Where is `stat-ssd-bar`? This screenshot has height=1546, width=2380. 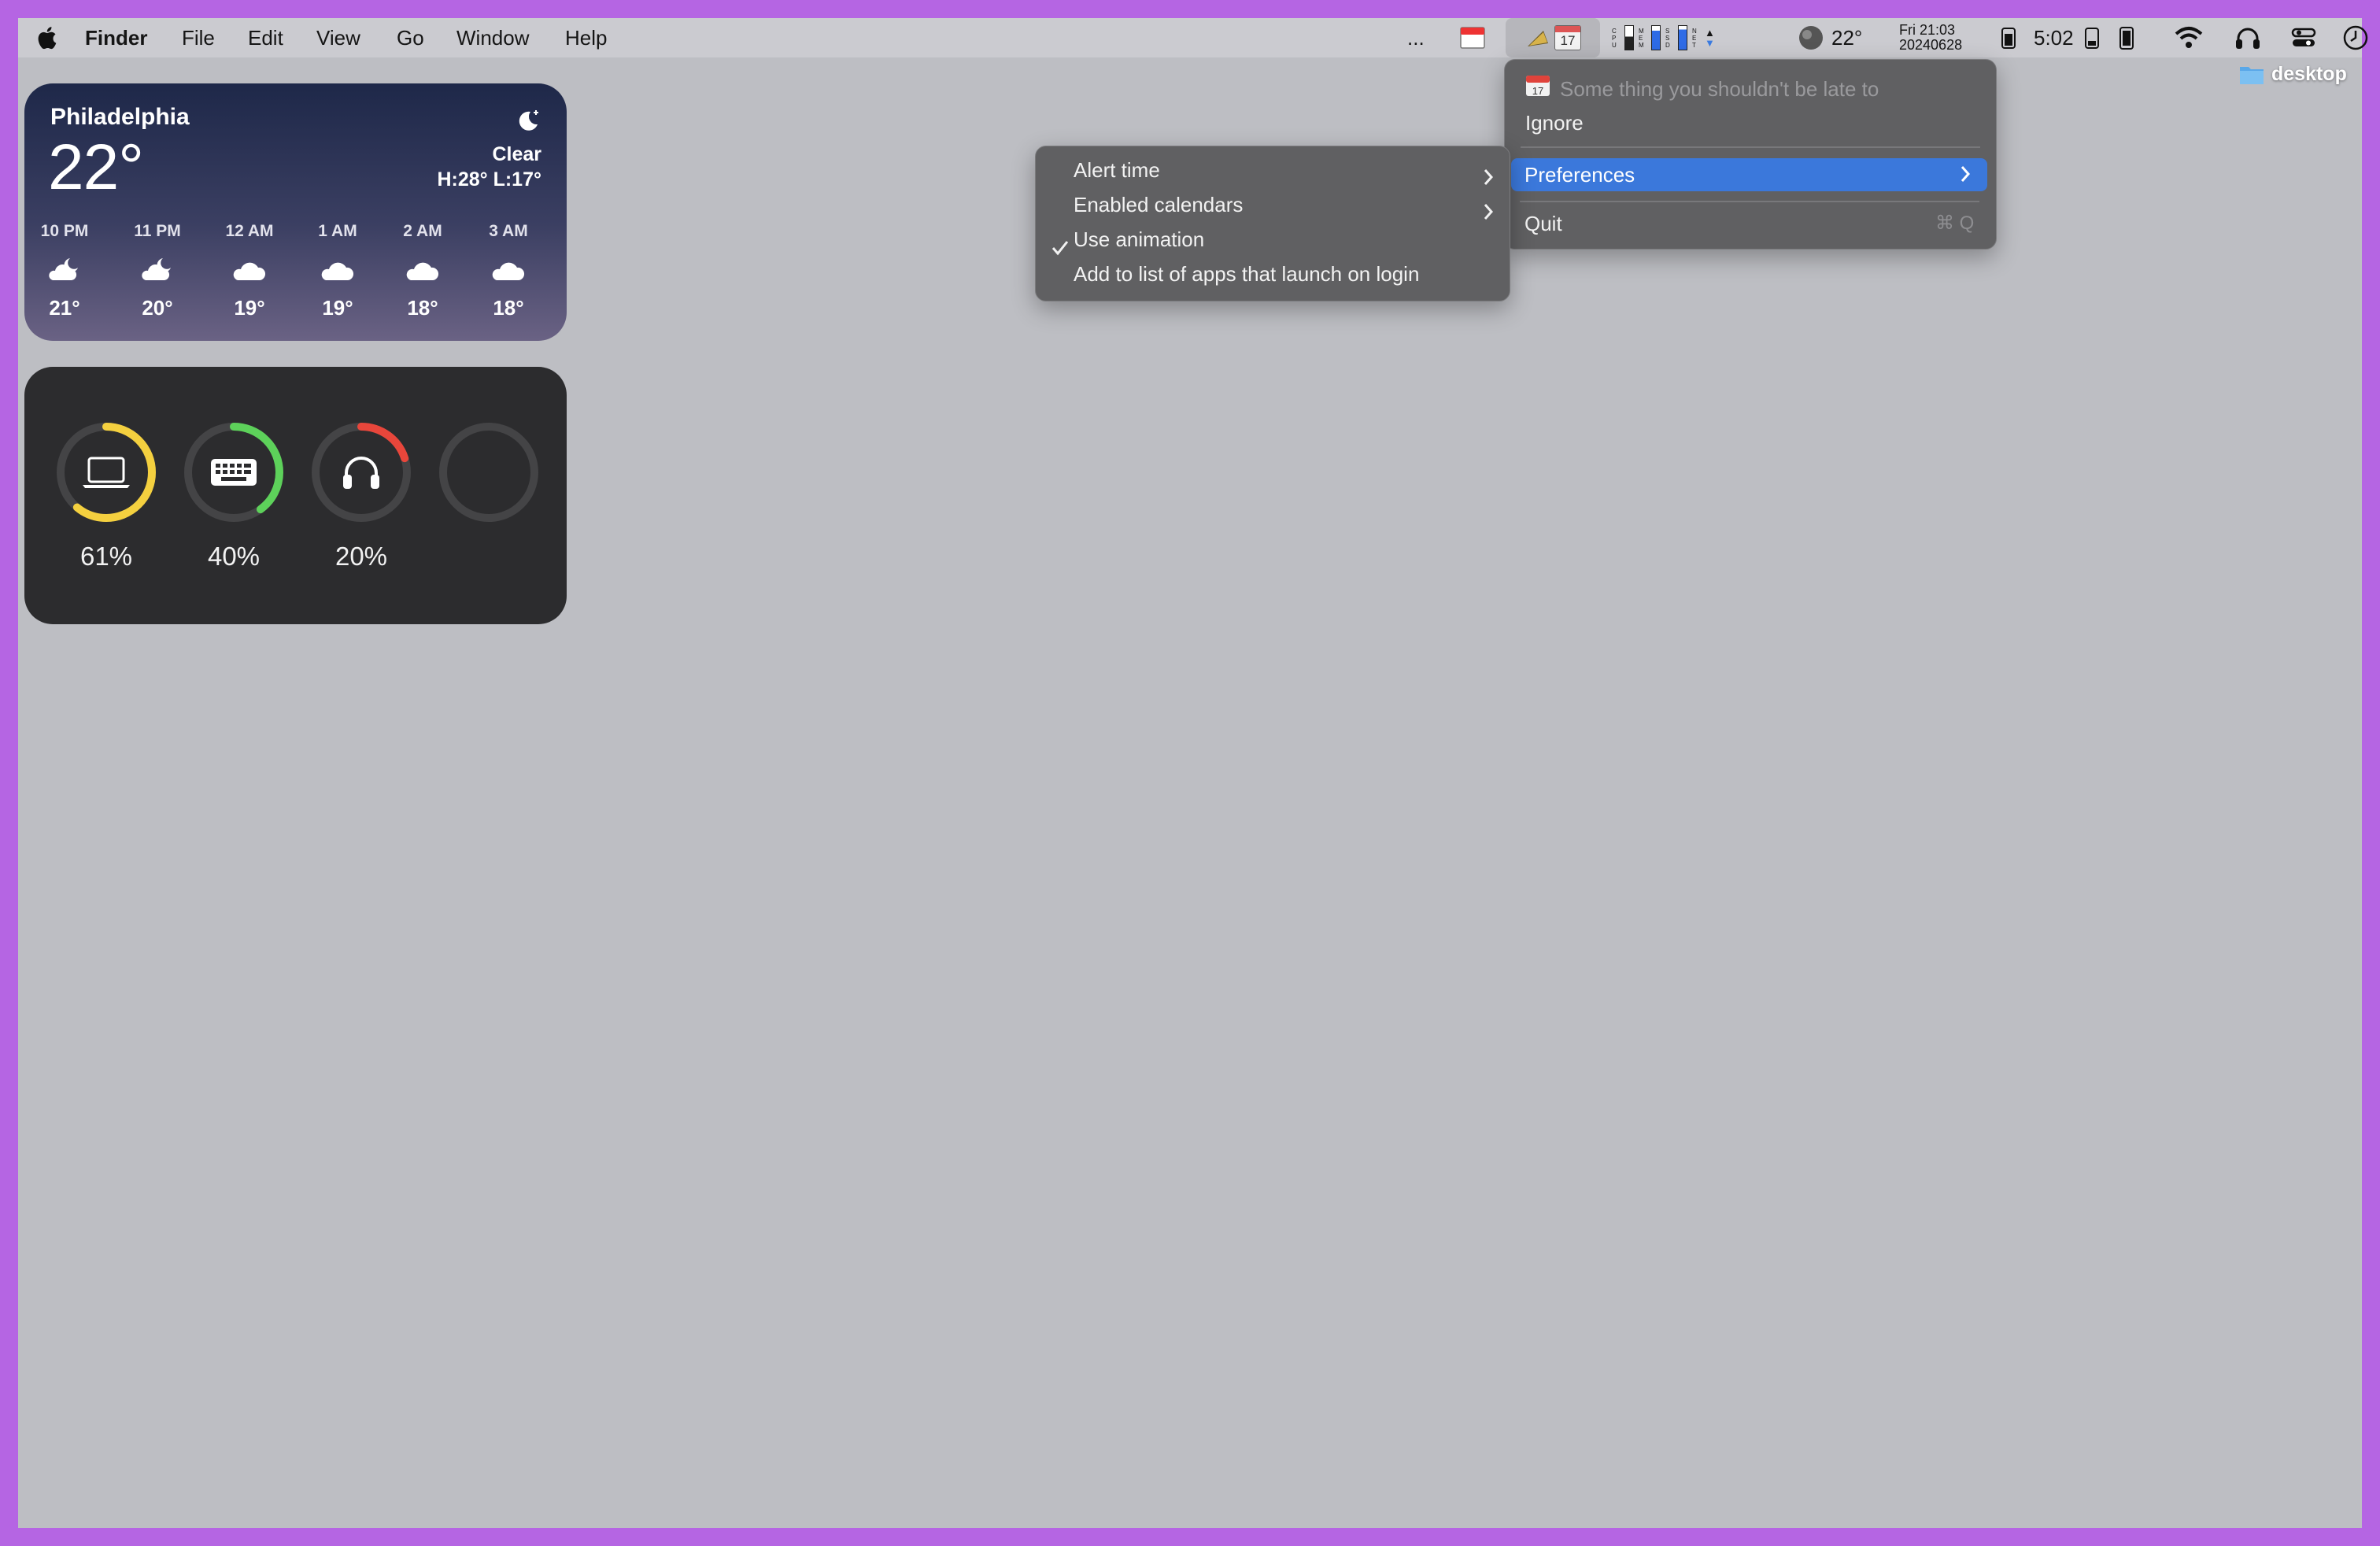 stat-ssd-bar is located at coordinates (1682, 37).